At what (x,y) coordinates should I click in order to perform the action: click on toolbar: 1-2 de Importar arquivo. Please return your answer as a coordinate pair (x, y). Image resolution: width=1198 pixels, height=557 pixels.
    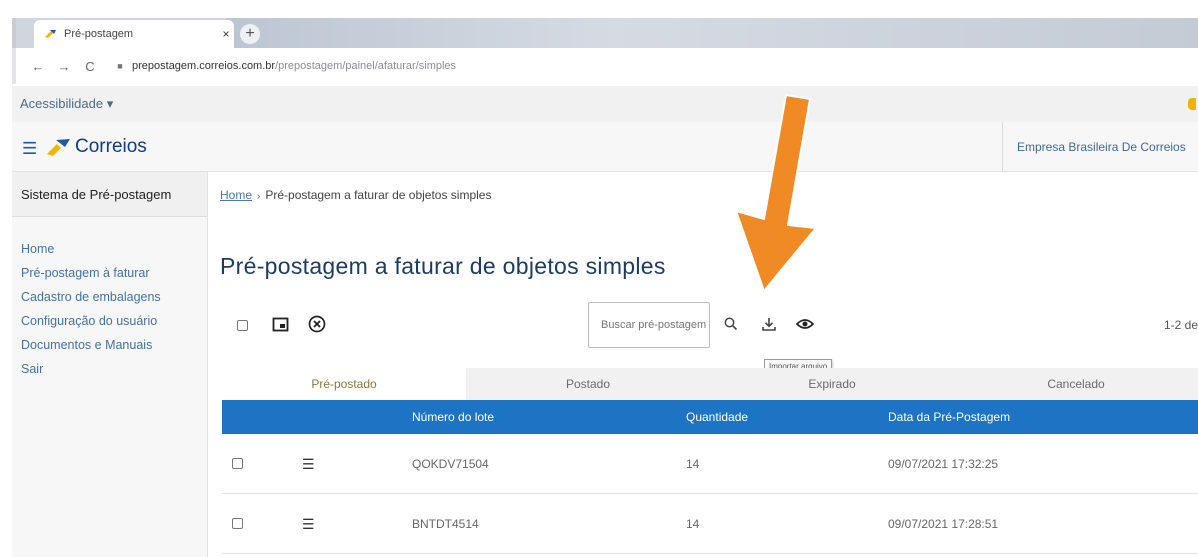
    Looking at the image, I should click on (703, 337).